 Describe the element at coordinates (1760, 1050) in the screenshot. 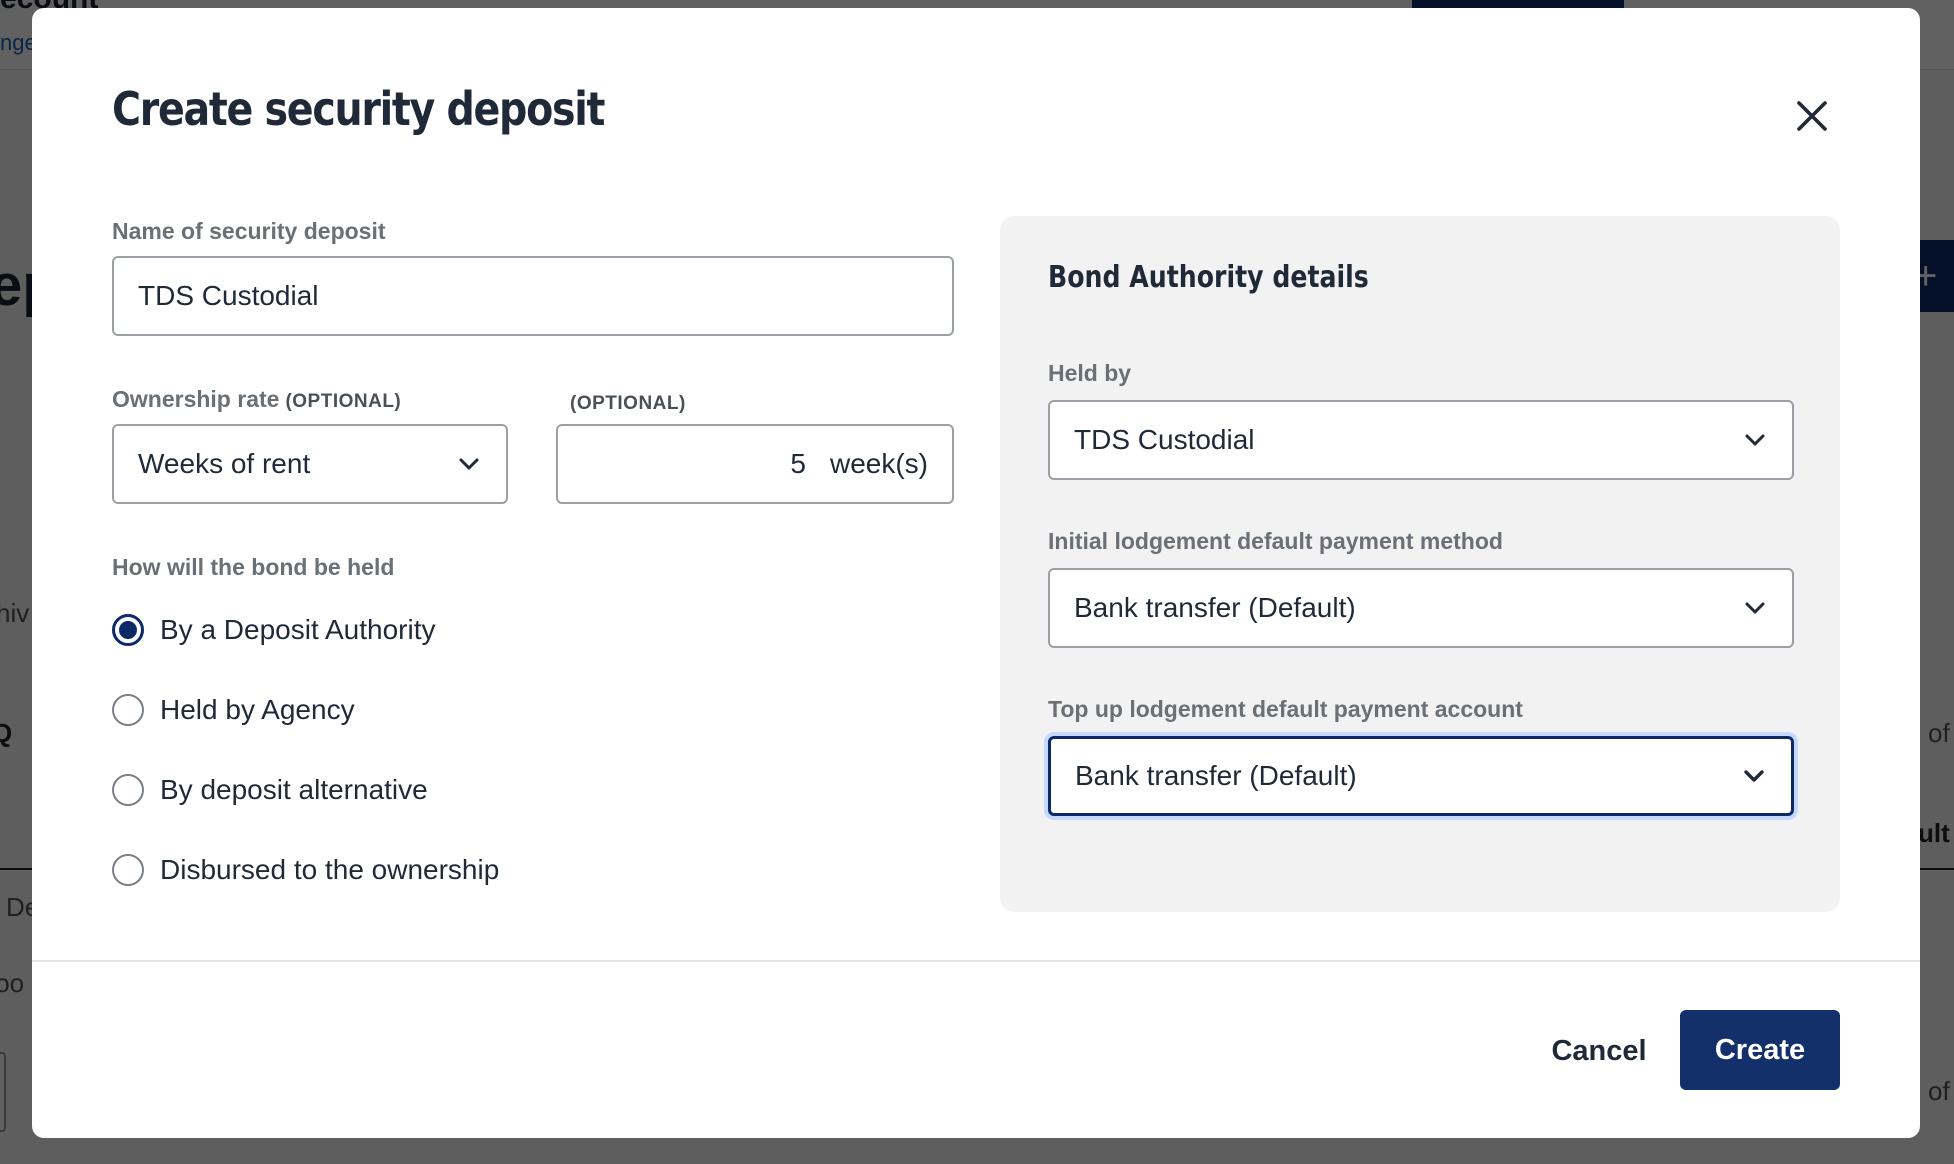

I see `create-button: Create` at that location.